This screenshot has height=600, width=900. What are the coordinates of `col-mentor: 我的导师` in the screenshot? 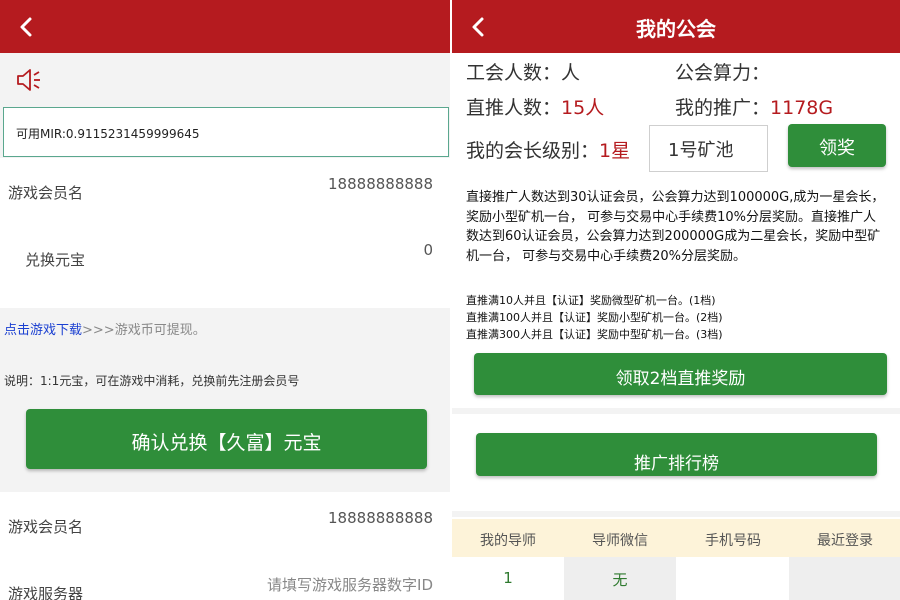 It's located at (508, 541).